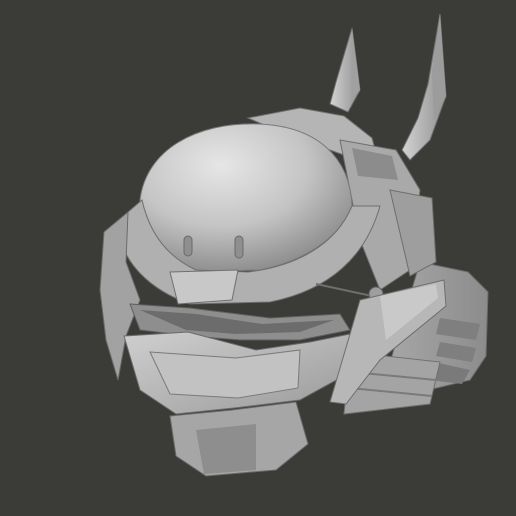  Describe the element at coordinates (424, 87) in the screenshot. I see `right-horn` at that location.